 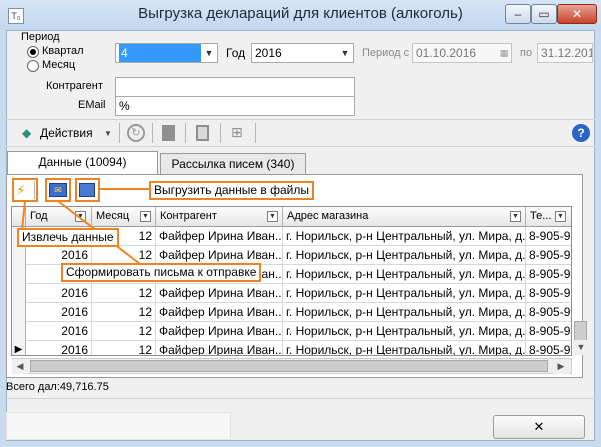 What do you see at coordinates (577, 14) in the screenshot?
I see `close-window-button: ✕` at bounding box center [577, 14].